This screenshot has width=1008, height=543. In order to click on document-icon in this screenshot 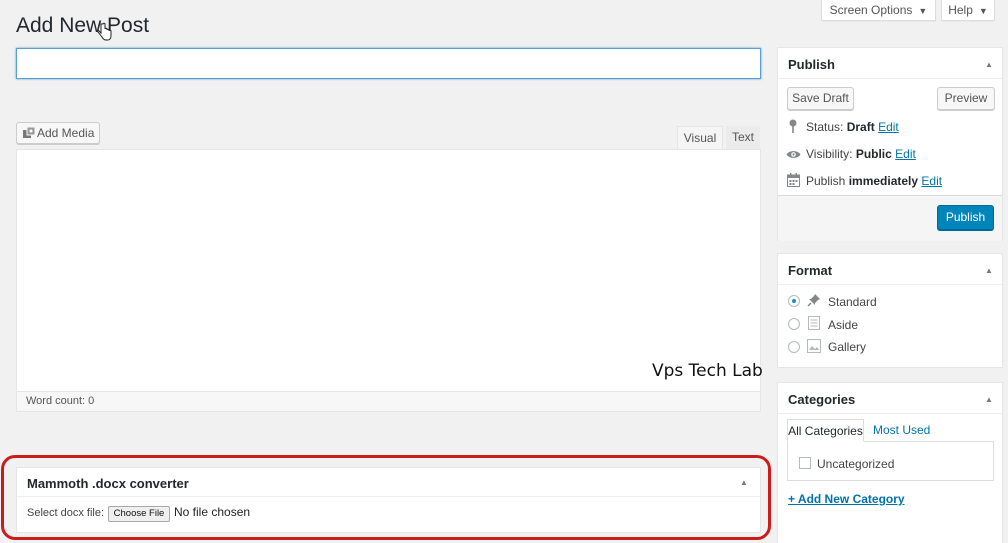, I will do `click(814, 323)`.